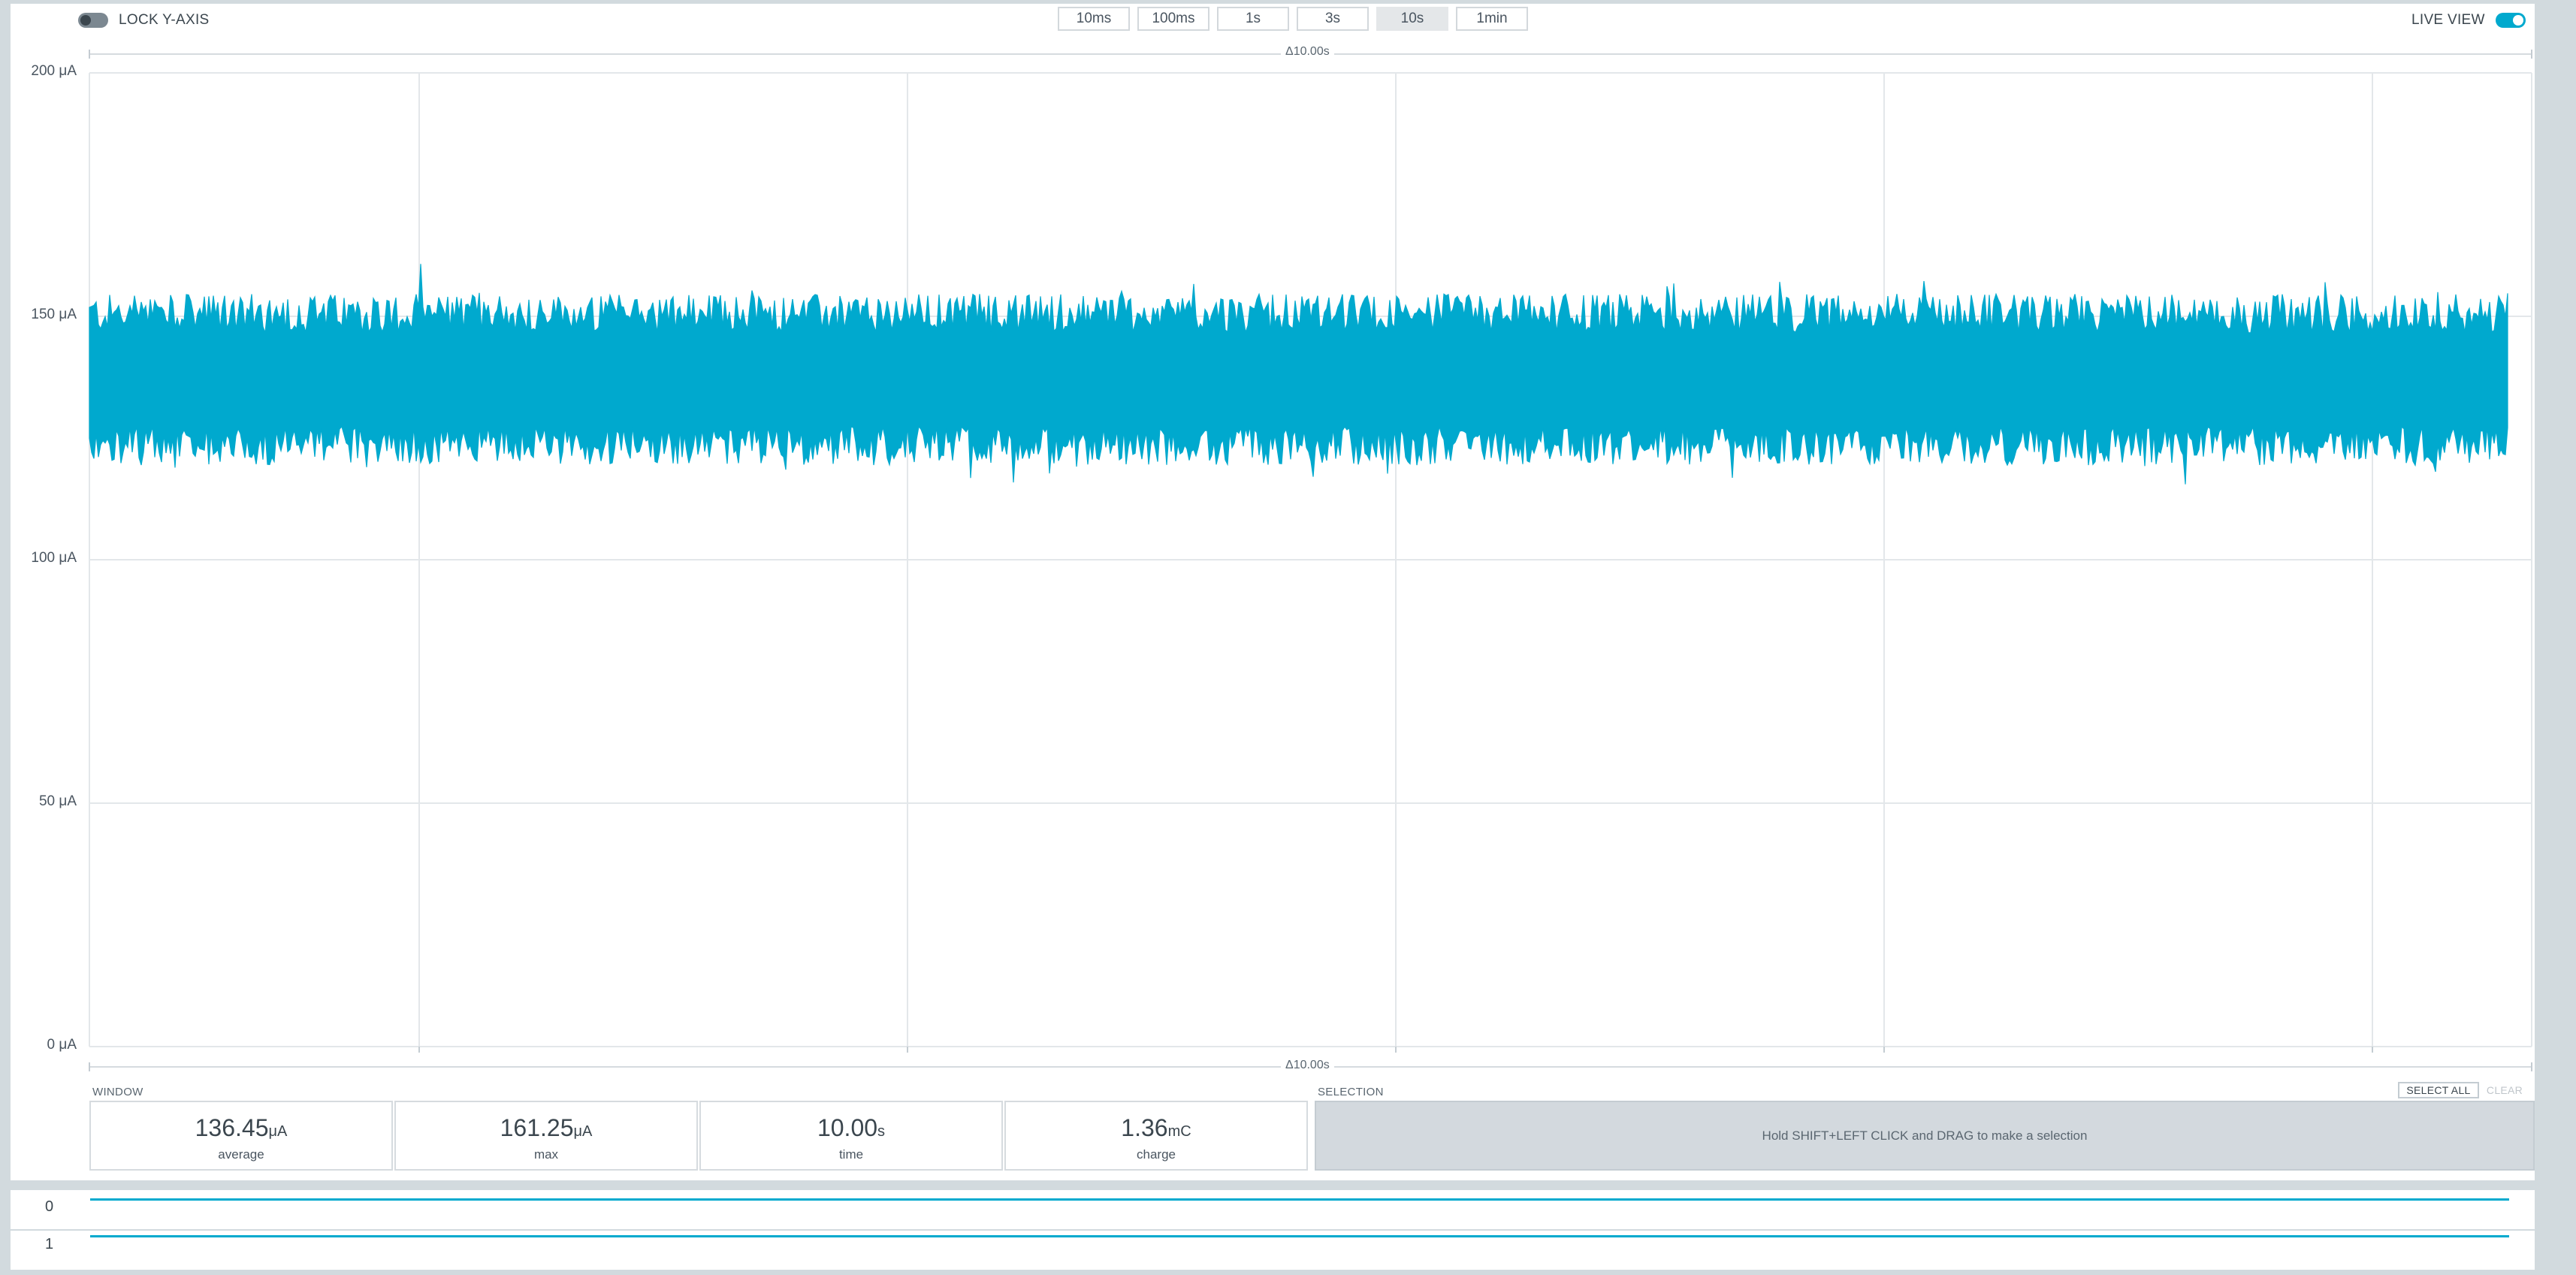  What do you see at coordinates (49, 1207) in the screenshot?
I see `channel-label-0: 0` at bounding box center [49, 1207].